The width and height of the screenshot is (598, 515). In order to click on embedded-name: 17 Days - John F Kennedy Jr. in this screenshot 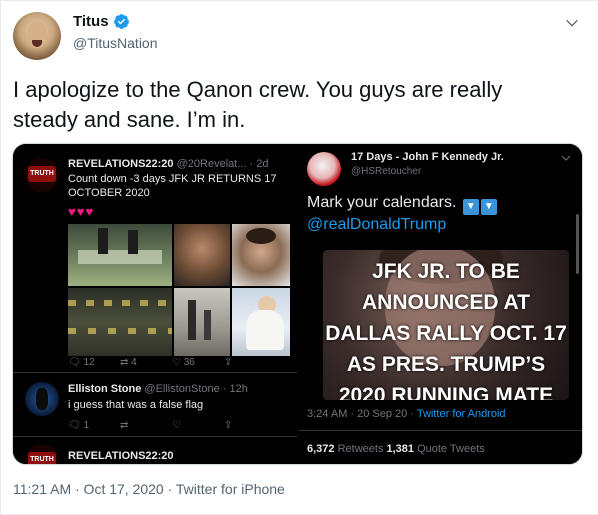, I will do `click(427, 157)`.